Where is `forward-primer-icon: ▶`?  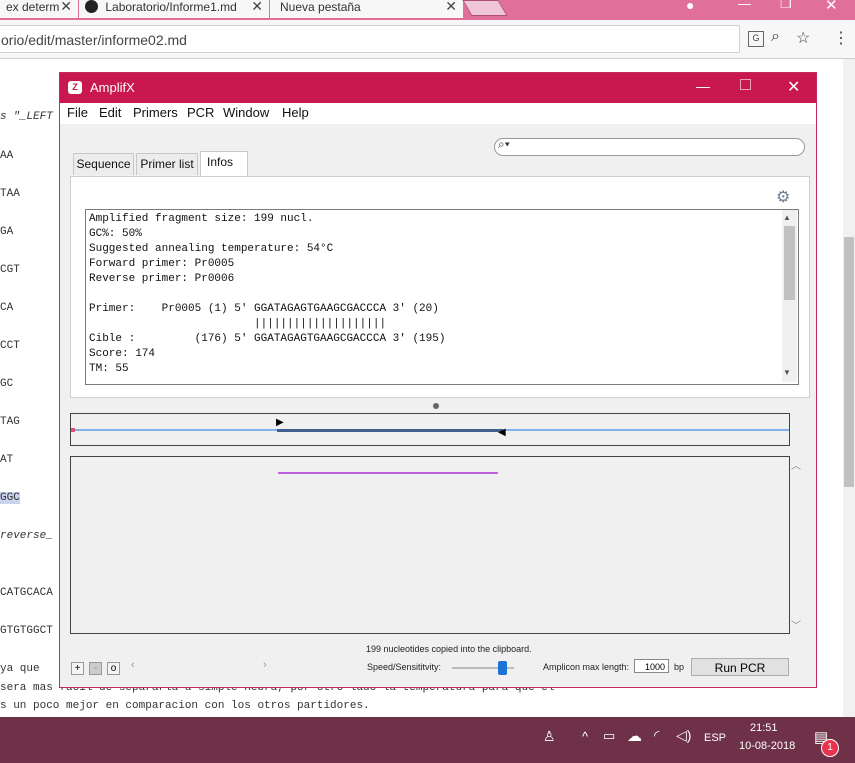
forward-primer-icon: ▶ is located at coordinates (280, 422).